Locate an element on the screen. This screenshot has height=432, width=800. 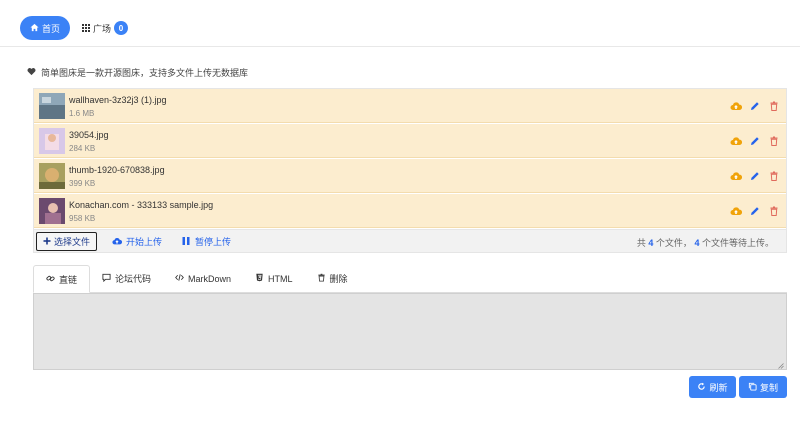
choose-file-button: 选择文件 is located at coordinates (67, 241).